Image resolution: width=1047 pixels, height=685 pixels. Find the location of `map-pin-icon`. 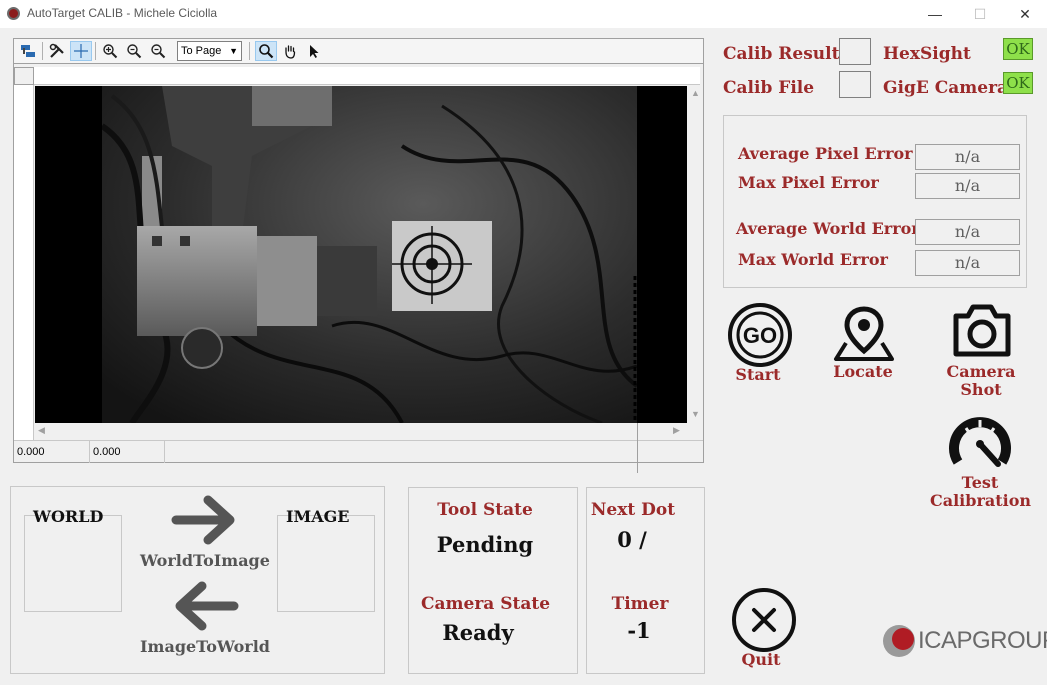

map-pin-icon is located at coordinates (864, 333).